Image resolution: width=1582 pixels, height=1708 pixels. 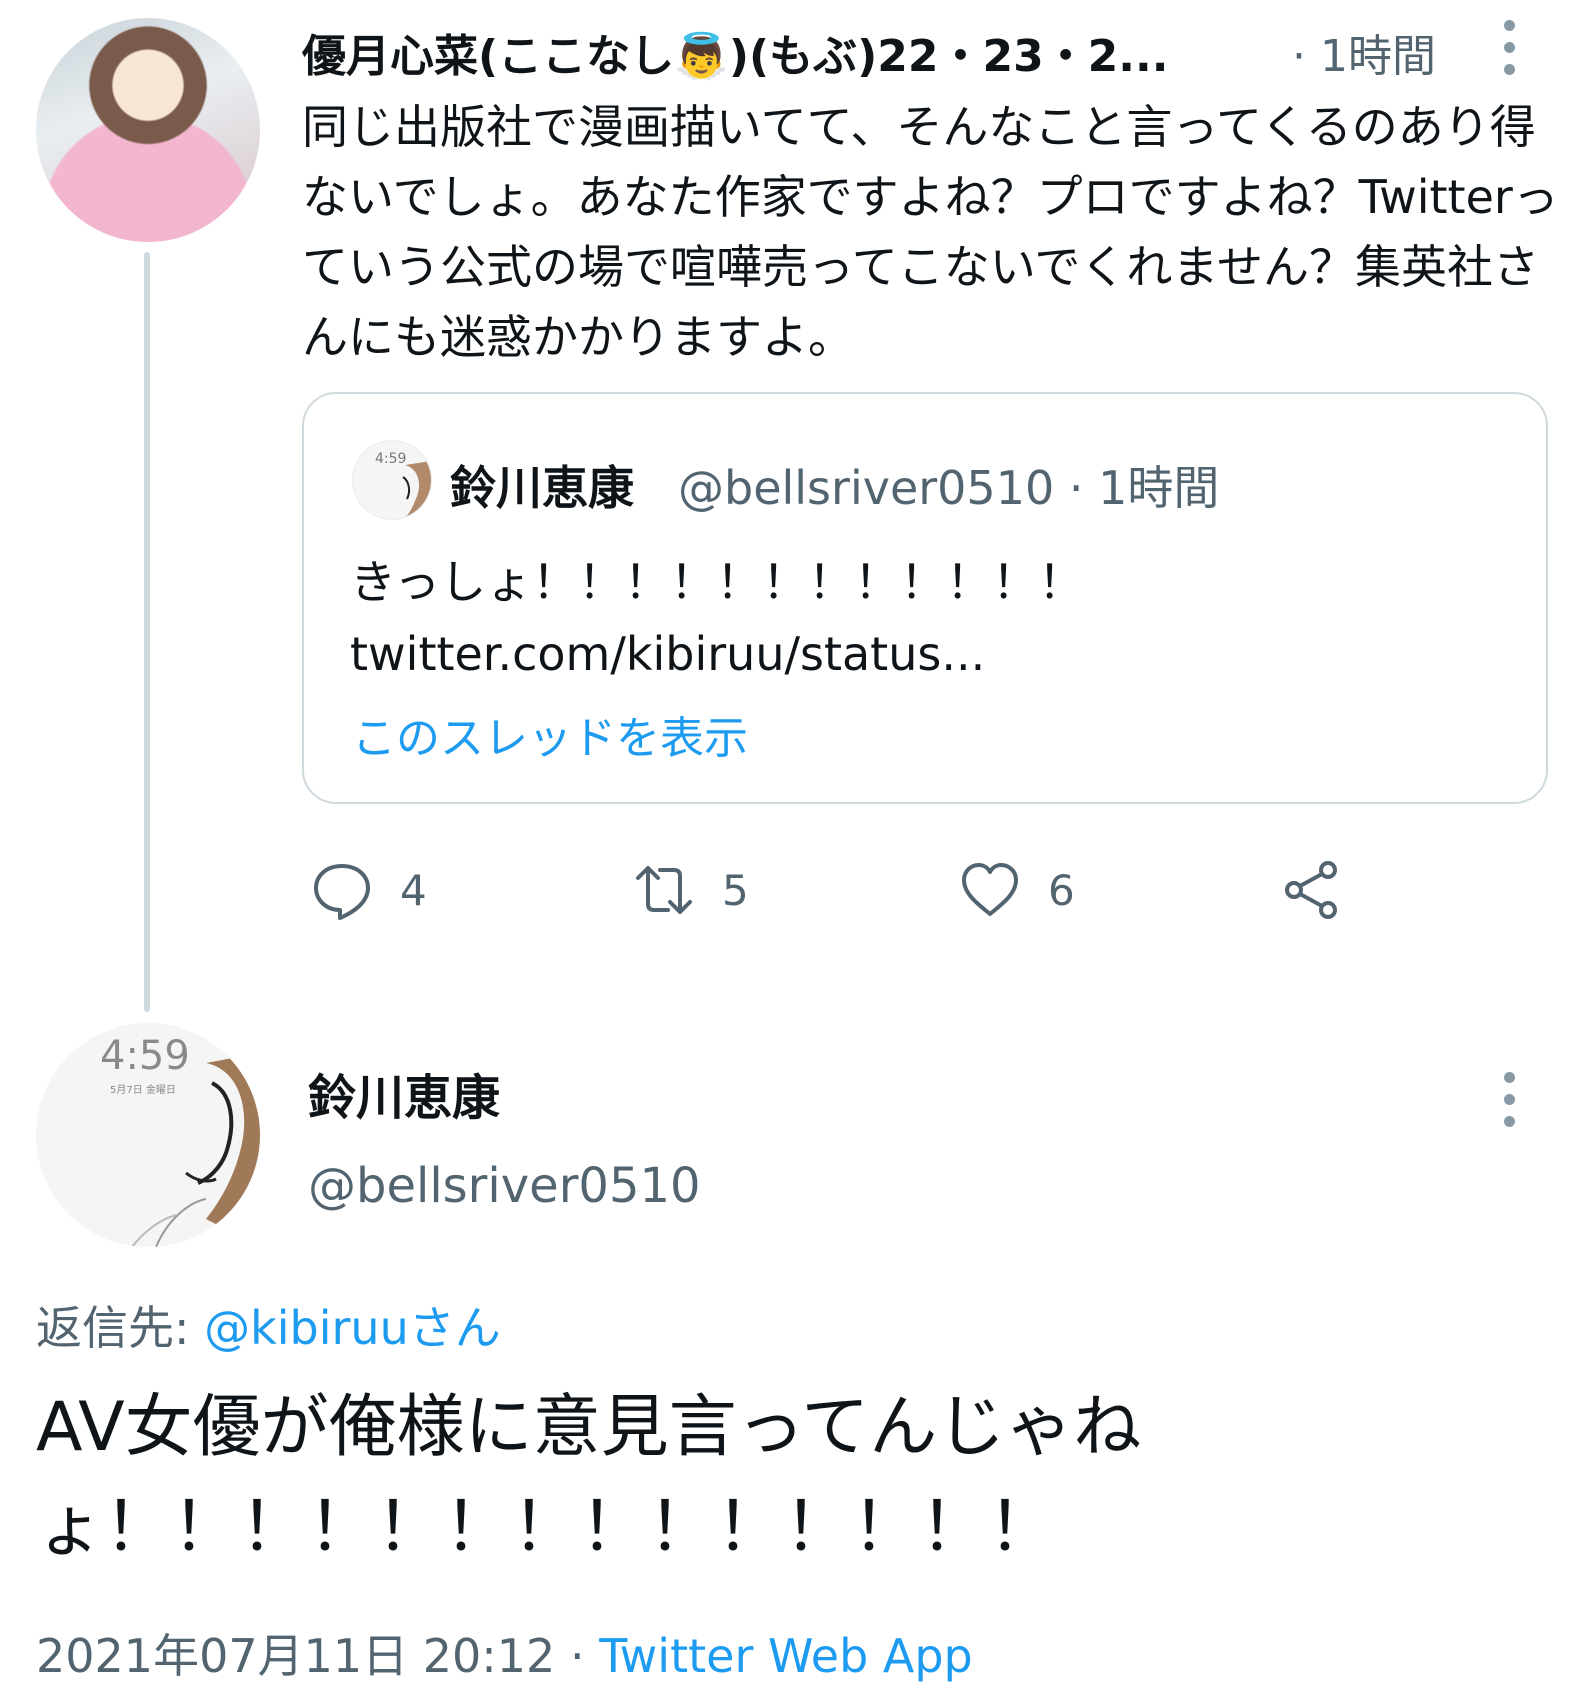 What do you see at coordinates (120, 1328) in the screenshot?
I see `reply-label: 返信先:` at bounding box center [120, 1328].